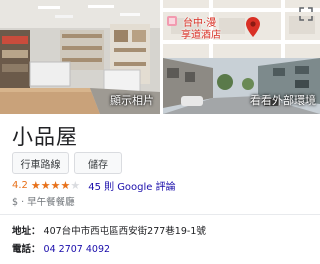 The image size is (320, 264). I want to click on price-category: $ · 早午餐餐廳, so click(43, 202).